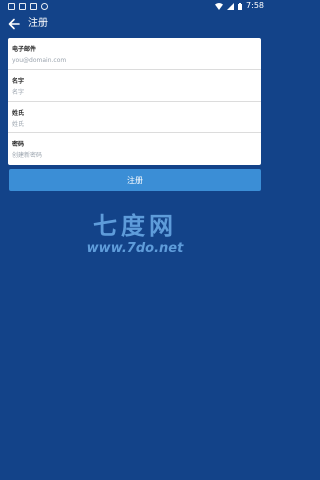 The image size is (320, 480). Describe the element at coordinates (135, 180) in the screenshot. I see `register-button: 注册` at that location.